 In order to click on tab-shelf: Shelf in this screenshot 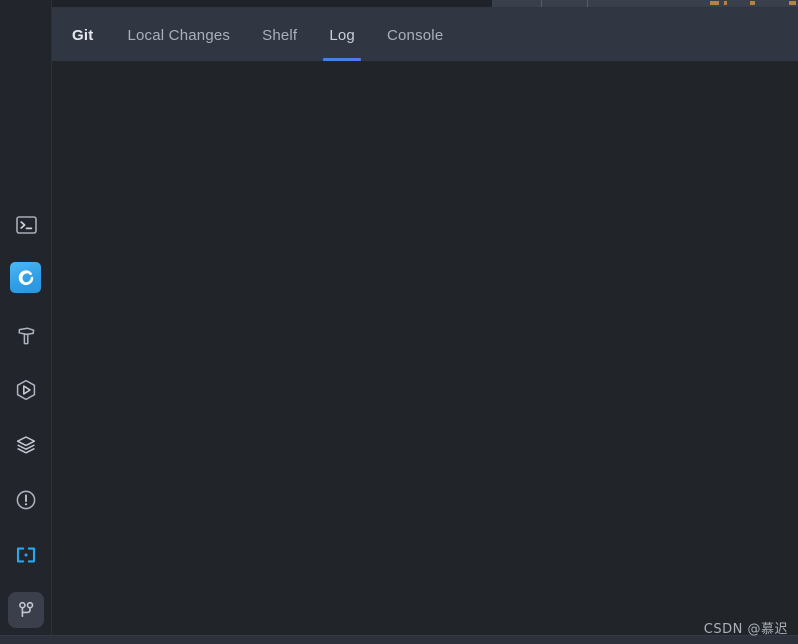, I will do `click(279, 35)`.